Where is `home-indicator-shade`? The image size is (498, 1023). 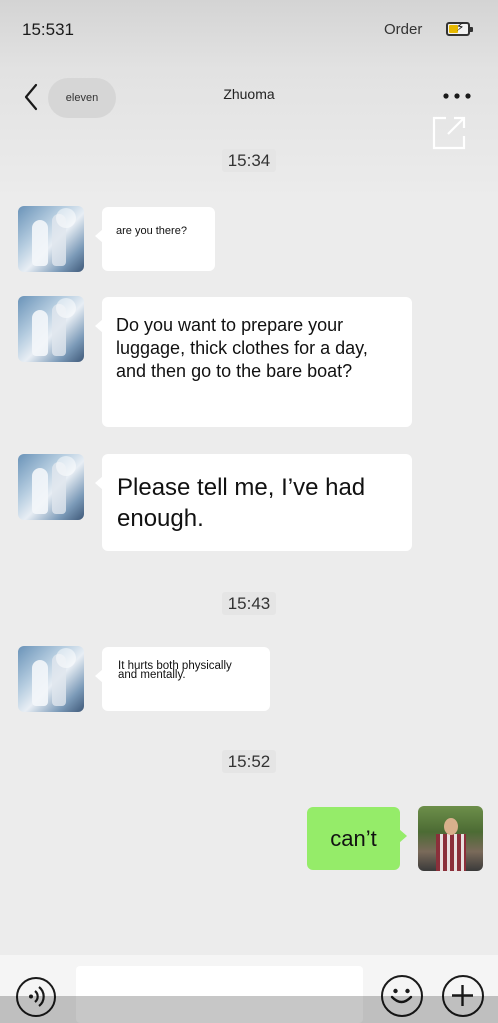
home-indicator-shade is located at coordinates (249, 1009).